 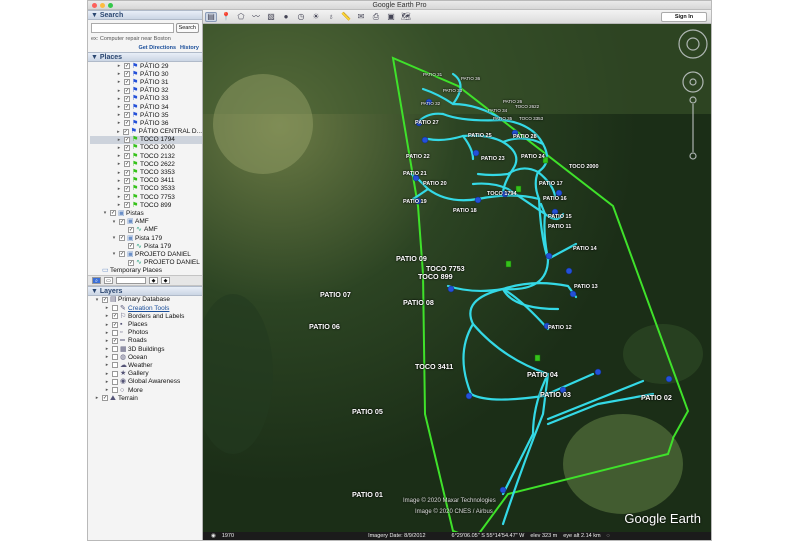 What do you see at coordinates (226, 17) in the screenshot?
I see `placemark-icon: 📍` at bounding box center [226, 17].